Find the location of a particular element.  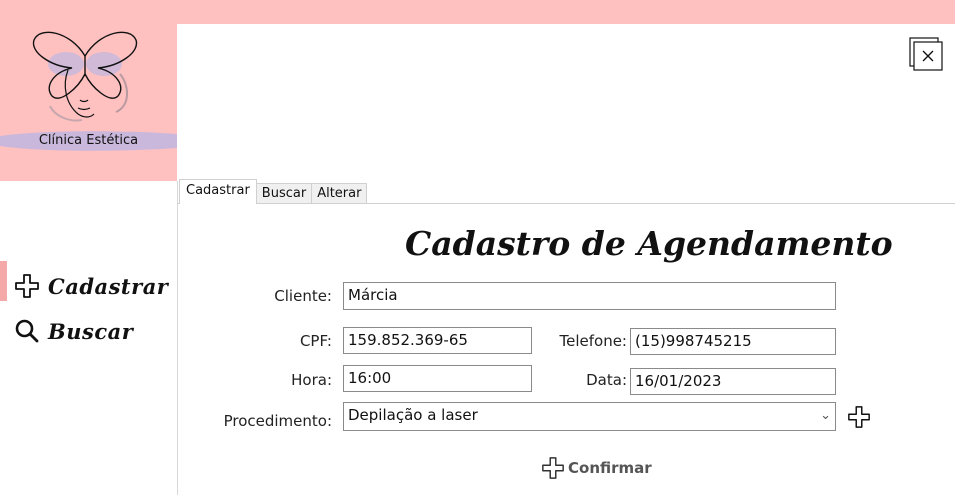

logo-panel: Clínica Estética is located at coordinates (88, 90).